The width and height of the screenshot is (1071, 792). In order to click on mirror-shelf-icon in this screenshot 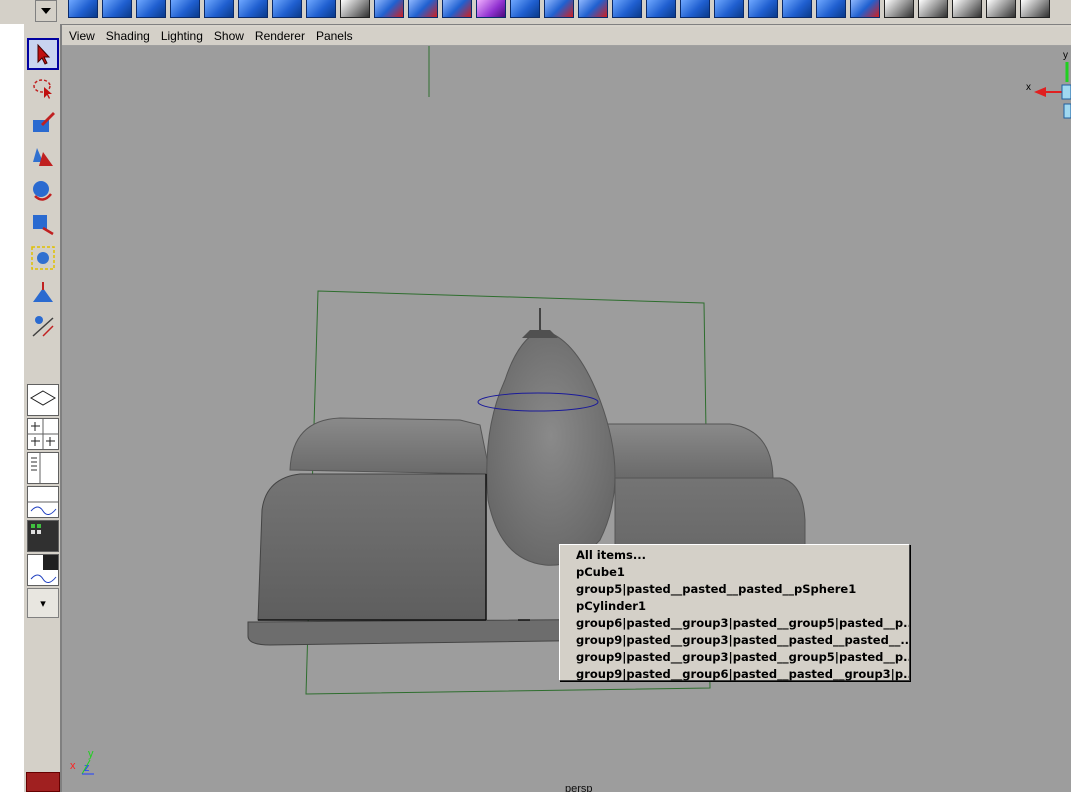, I will do `click(831, 9)`.